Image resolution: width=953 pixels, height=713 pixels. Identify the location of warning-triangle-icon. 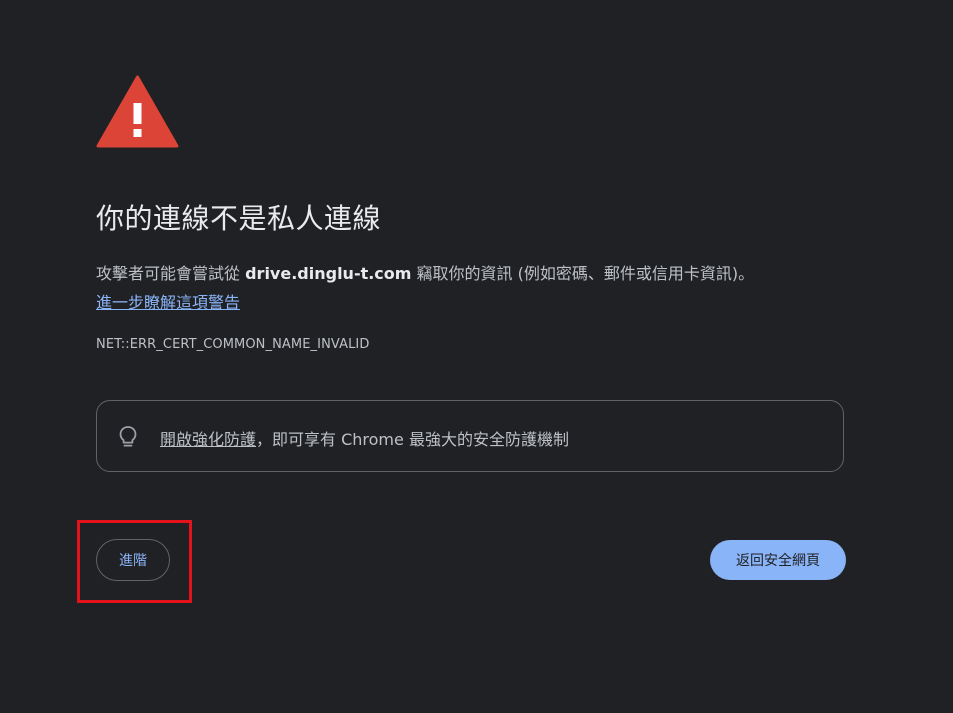
(137, 111).